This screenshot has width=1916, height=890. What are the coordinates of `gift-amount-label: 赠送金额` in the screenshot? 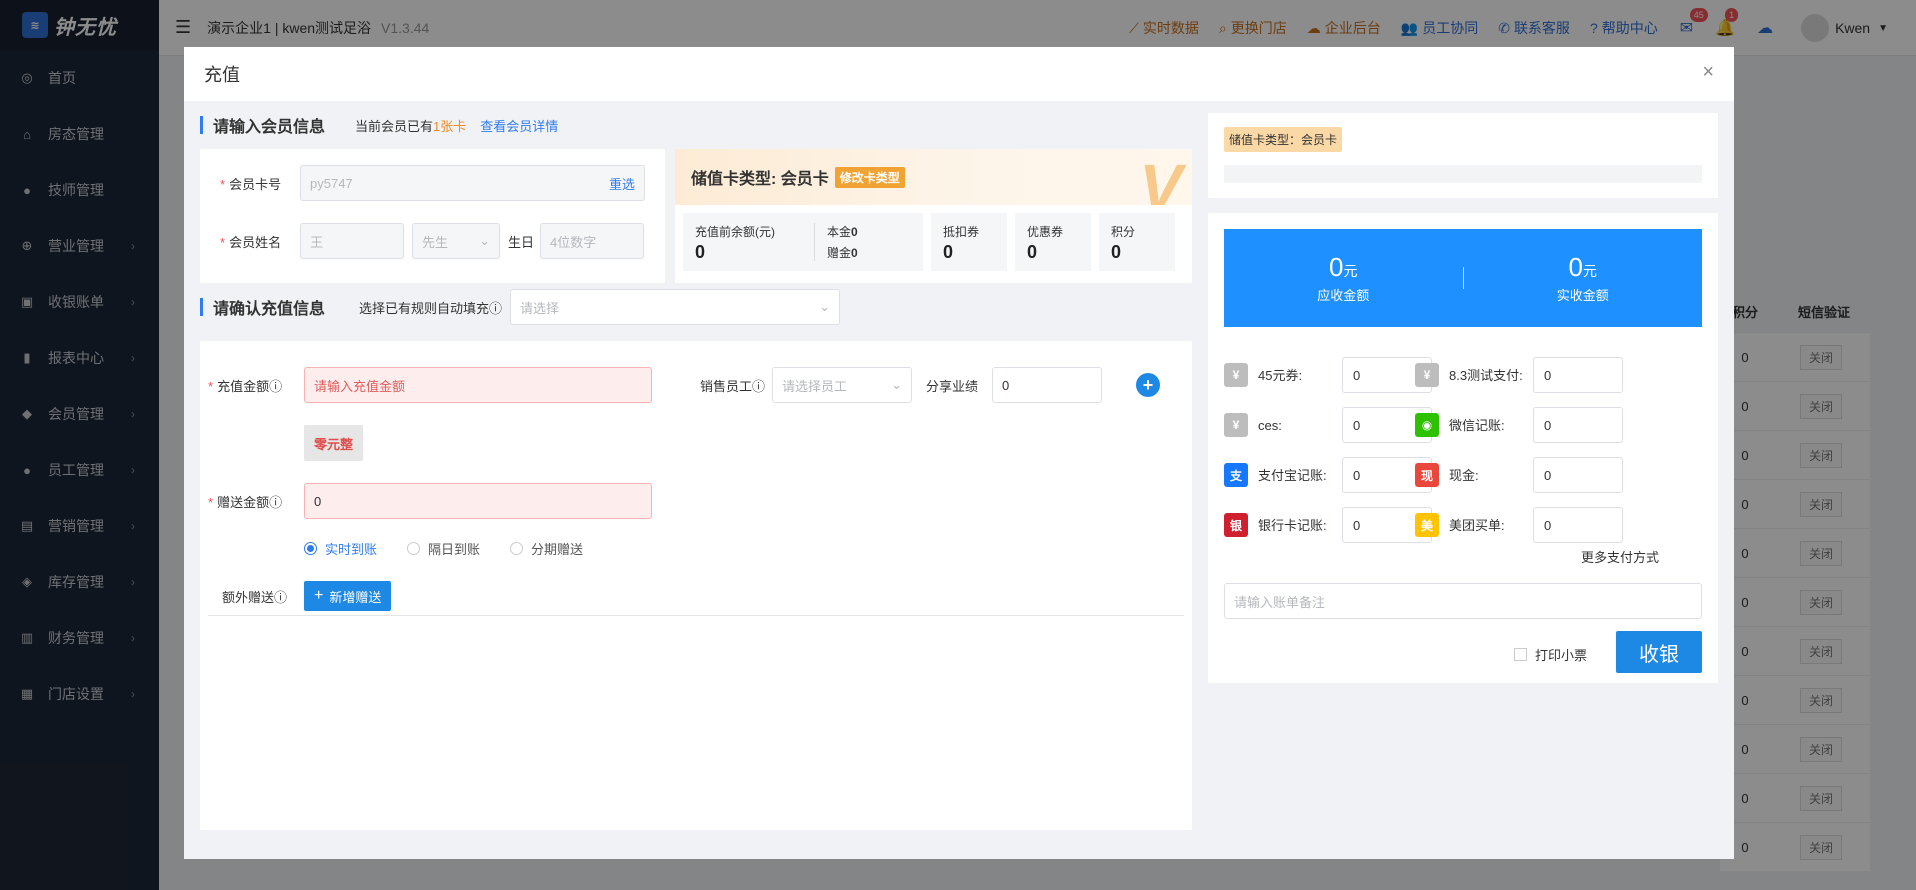 It's located at (243, 502).